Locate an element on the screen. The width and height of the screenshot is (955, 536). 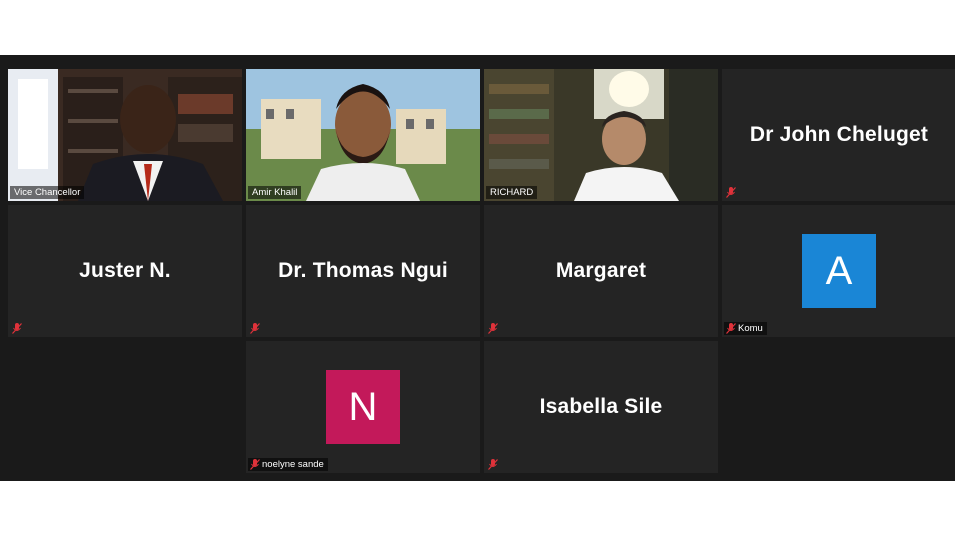
participant-tile-juster-n: Juster N. is located at coordinates (125, 271).